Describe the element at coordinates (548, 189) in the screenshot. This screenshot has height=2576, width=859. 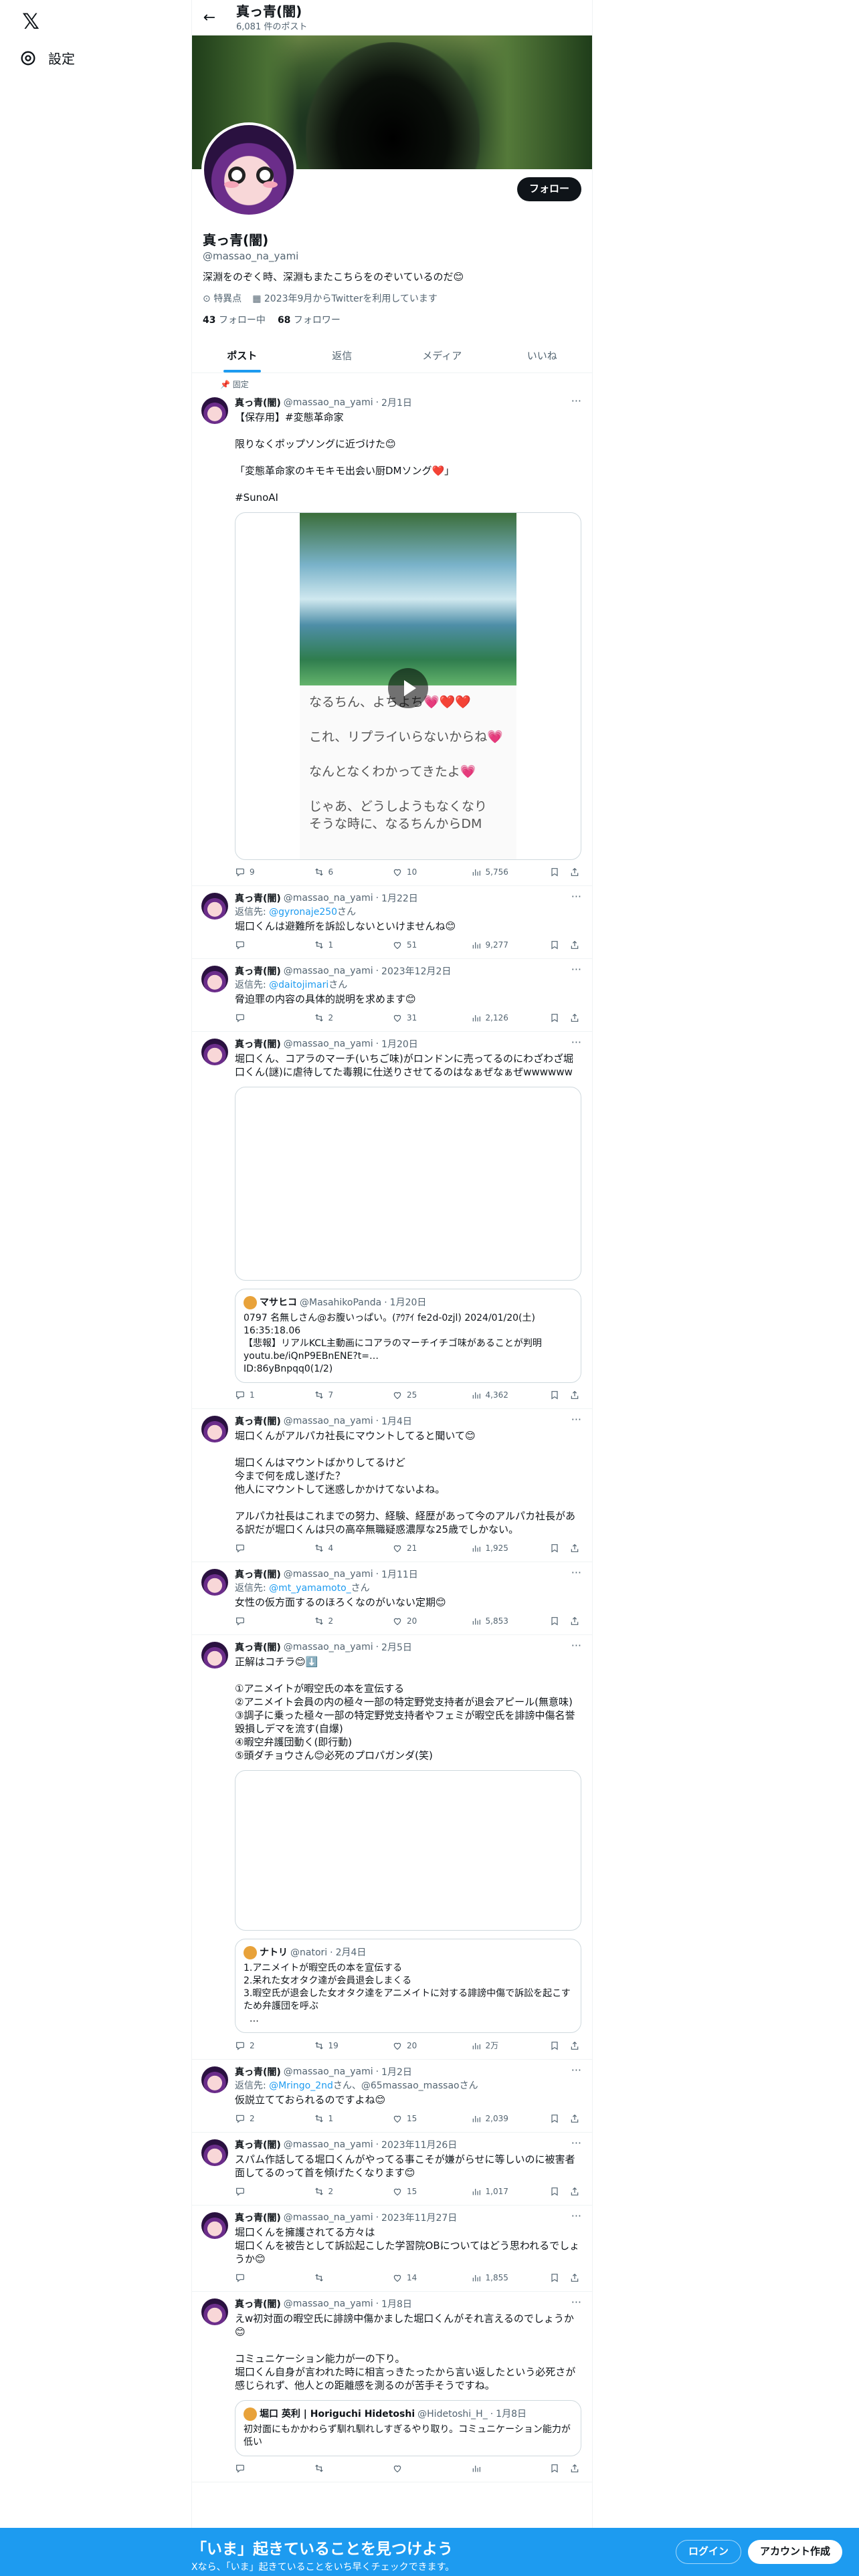
I see `follow-button: フォロー` at that location.